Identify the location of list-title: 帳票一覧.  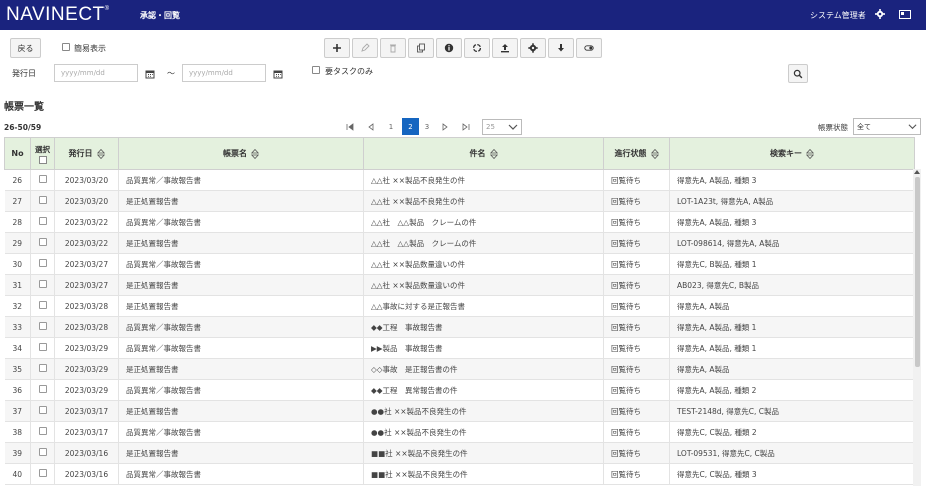
(24, 107).